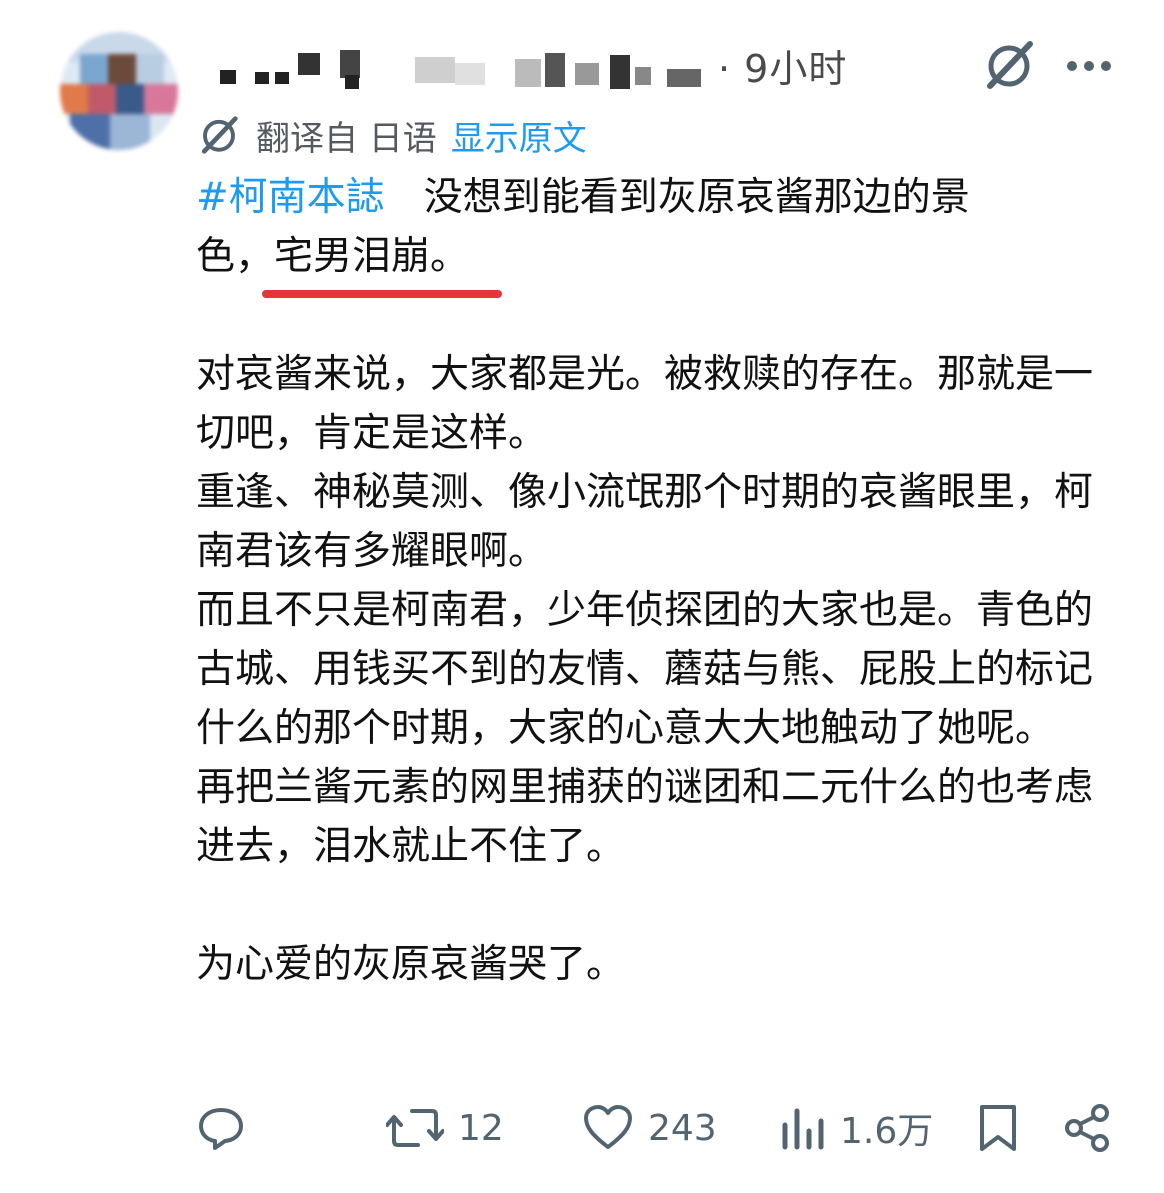 The width and height of the screenshot is (1164, 1193). I want to click on display-name-mosaic, so click(465, 70).